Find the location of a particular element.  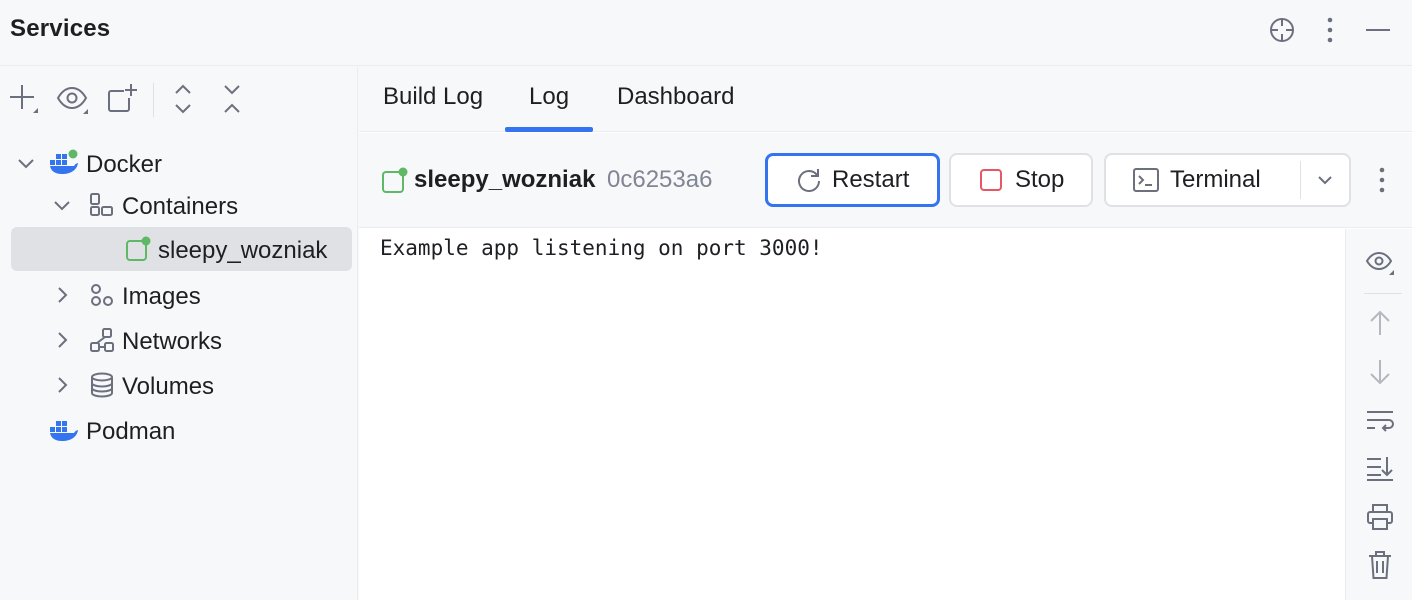

gutter-divider is located at coordinates (1383, 293).